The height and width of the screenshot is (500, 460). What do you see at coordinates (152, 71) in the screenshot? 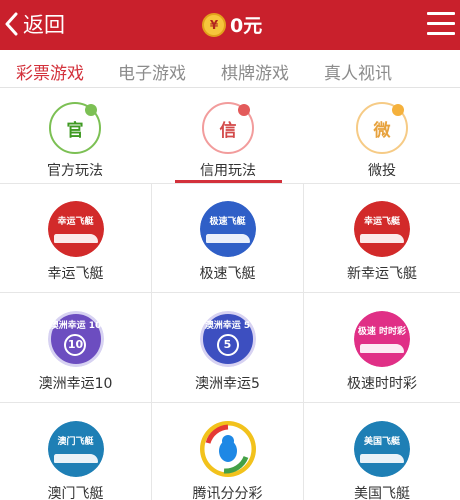
I see `tab-electronic: 电子游戏` at bounding box center [152, 71].